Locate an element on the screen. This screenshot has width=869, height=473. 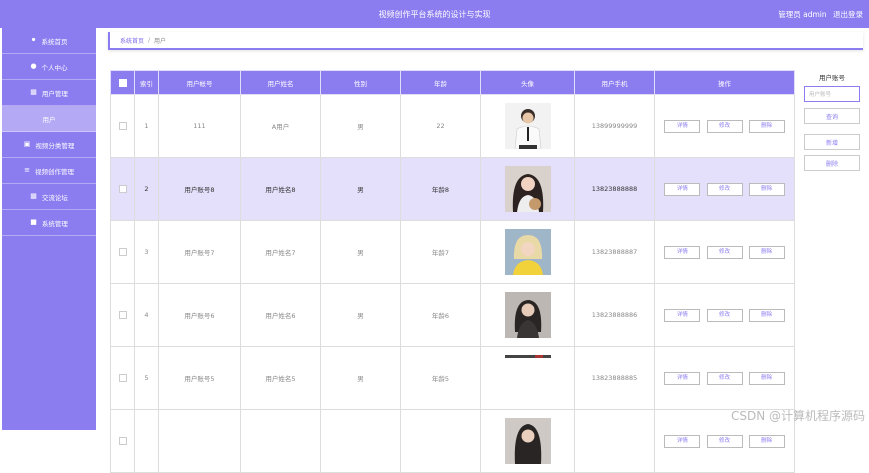
table-row: 4 用户账号6 用户姓名6 男 年龄6 13823888886 详情 修改 删除 is located at coordinates (452, 315).